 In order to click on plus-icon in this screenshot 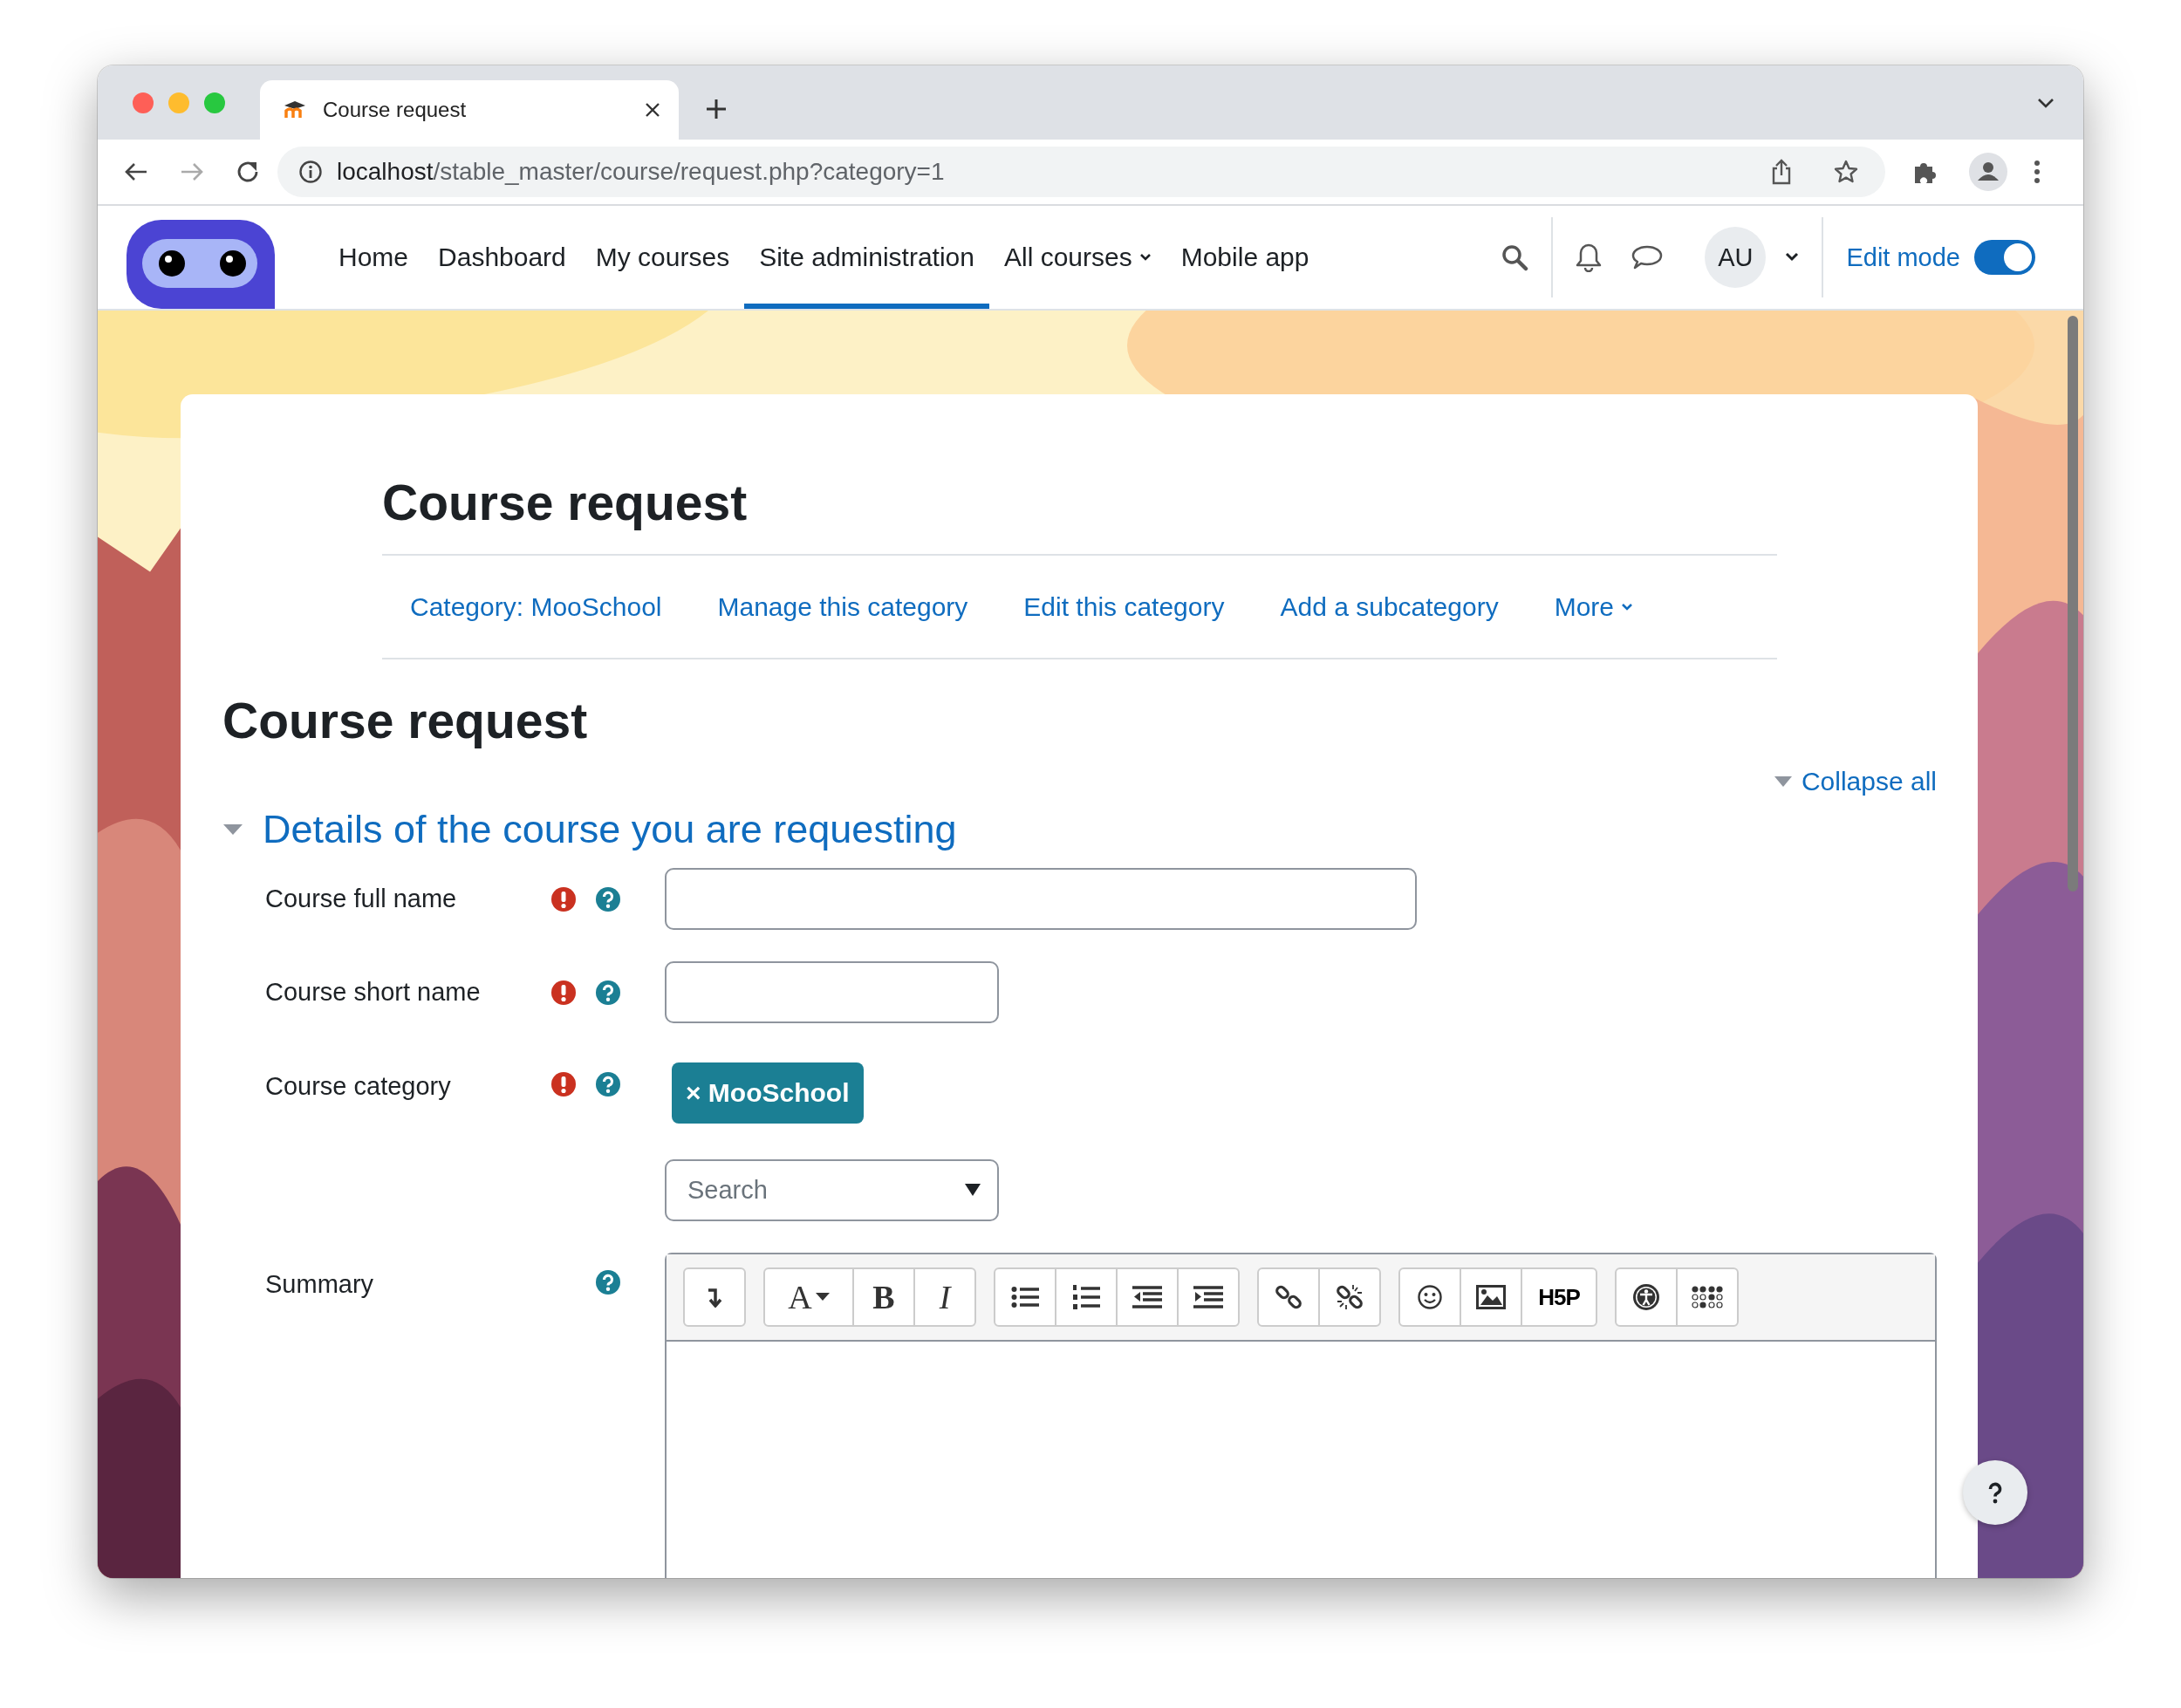, I will do `click(716, 109)`.